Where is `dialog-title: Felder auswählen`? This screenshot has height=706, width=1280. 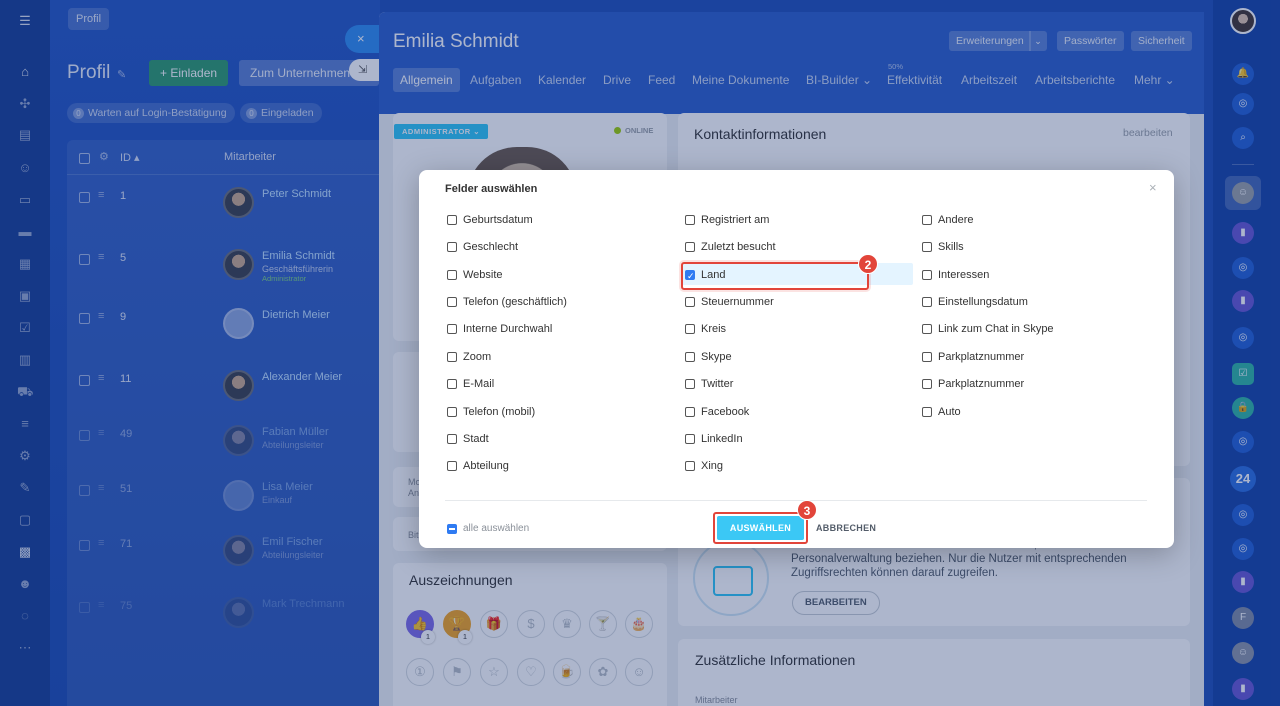 dialog-title: Felder auswählen is located at coordinates (491, 189).